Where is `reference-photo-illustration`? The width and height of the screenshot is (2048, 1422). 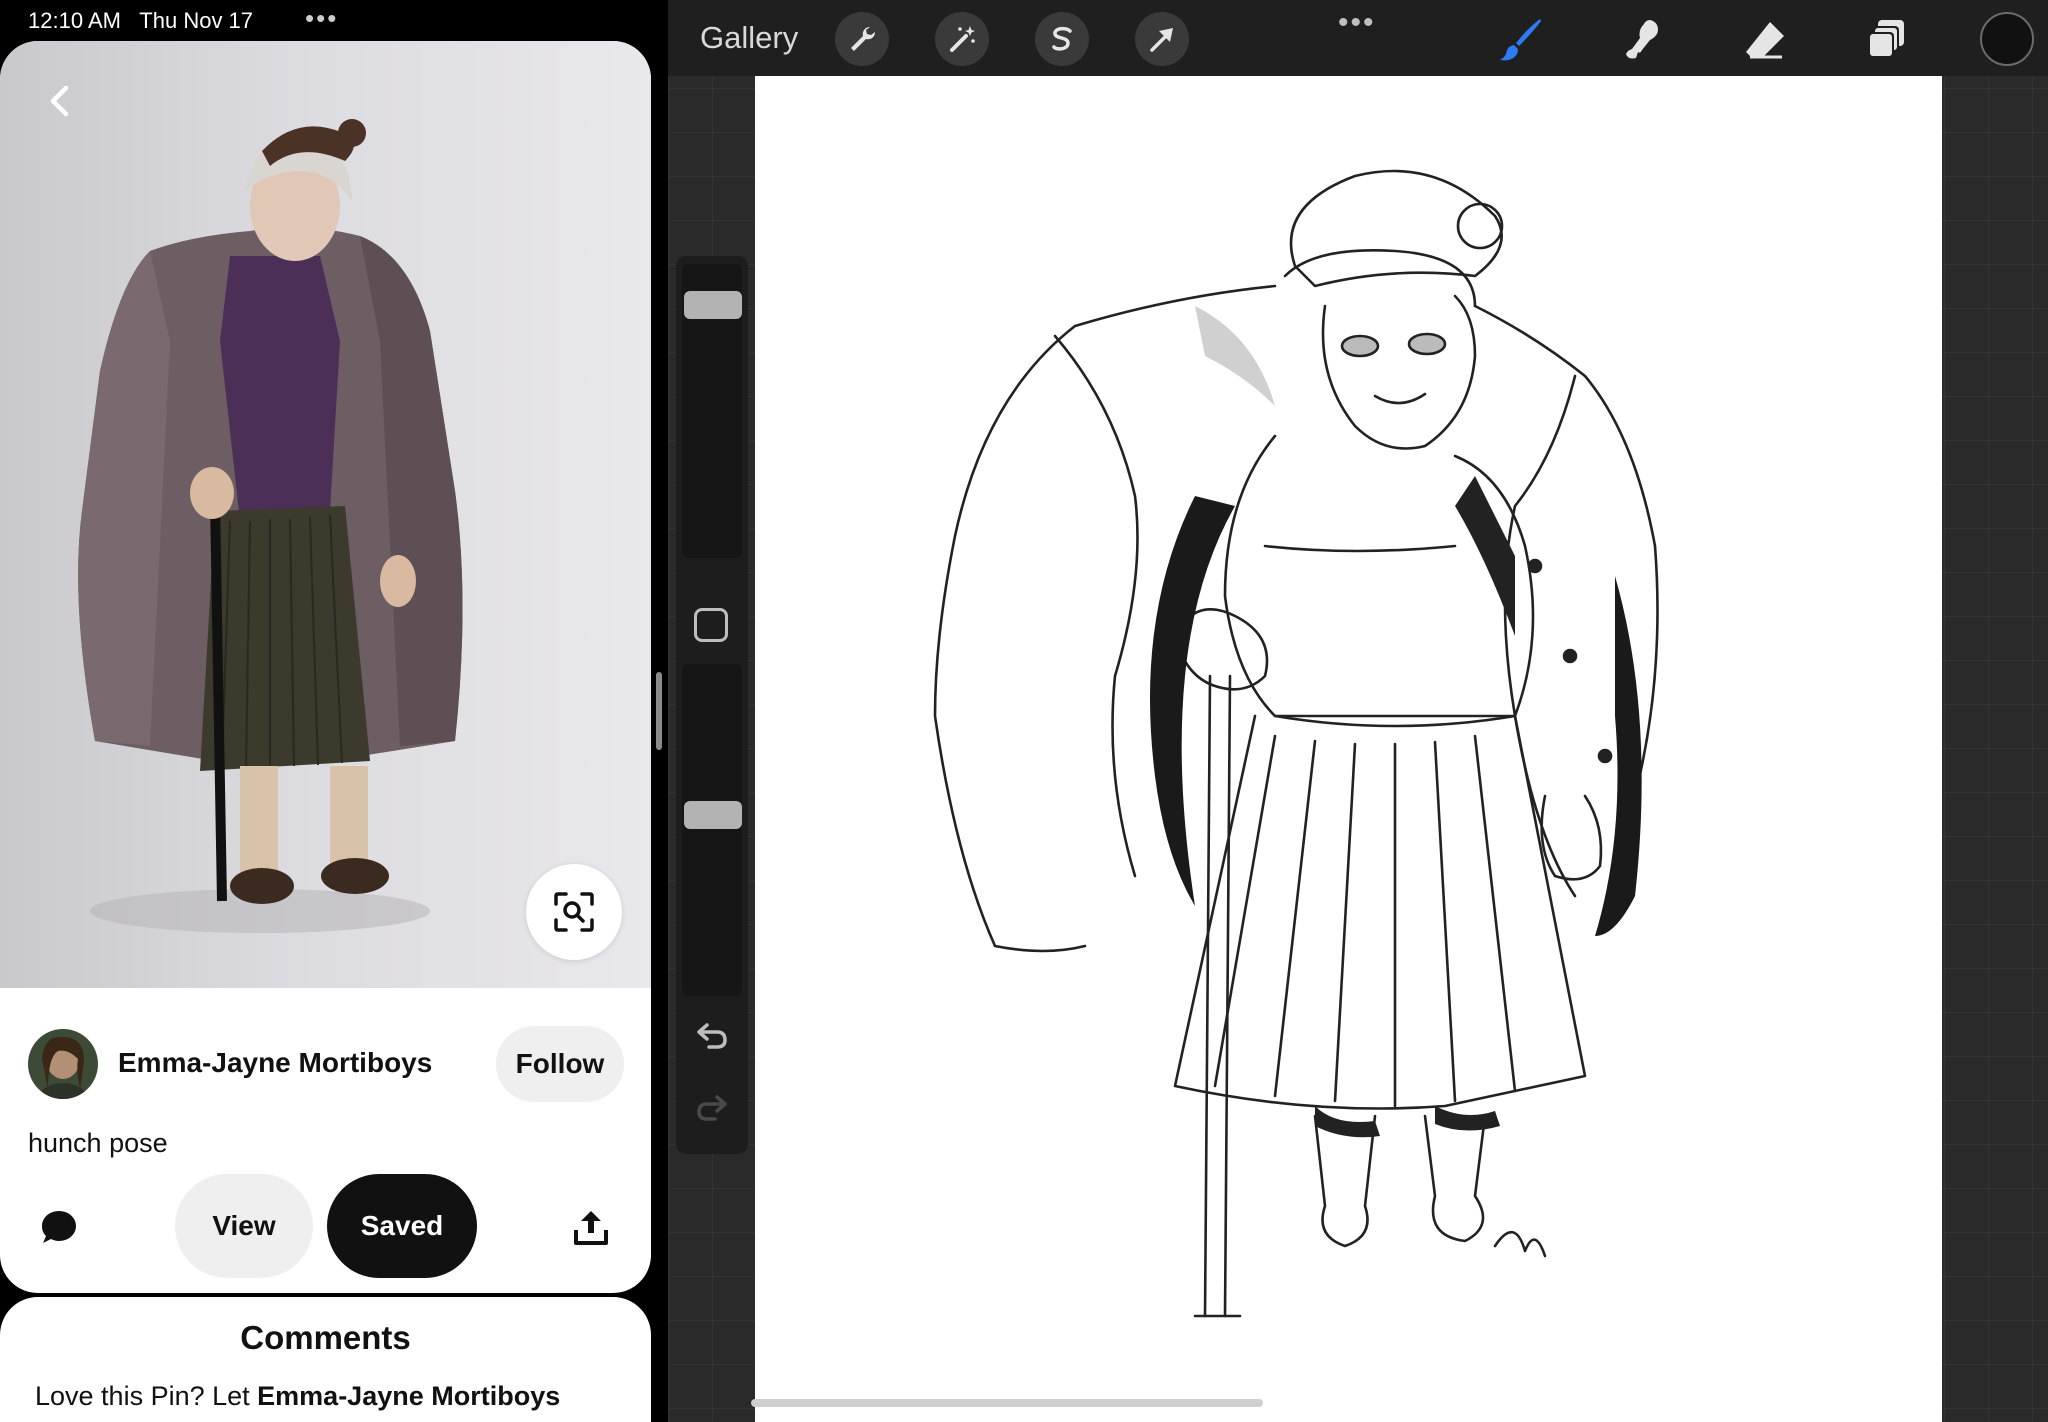
reference-photo-illustration is located at coordinates (270, 526).